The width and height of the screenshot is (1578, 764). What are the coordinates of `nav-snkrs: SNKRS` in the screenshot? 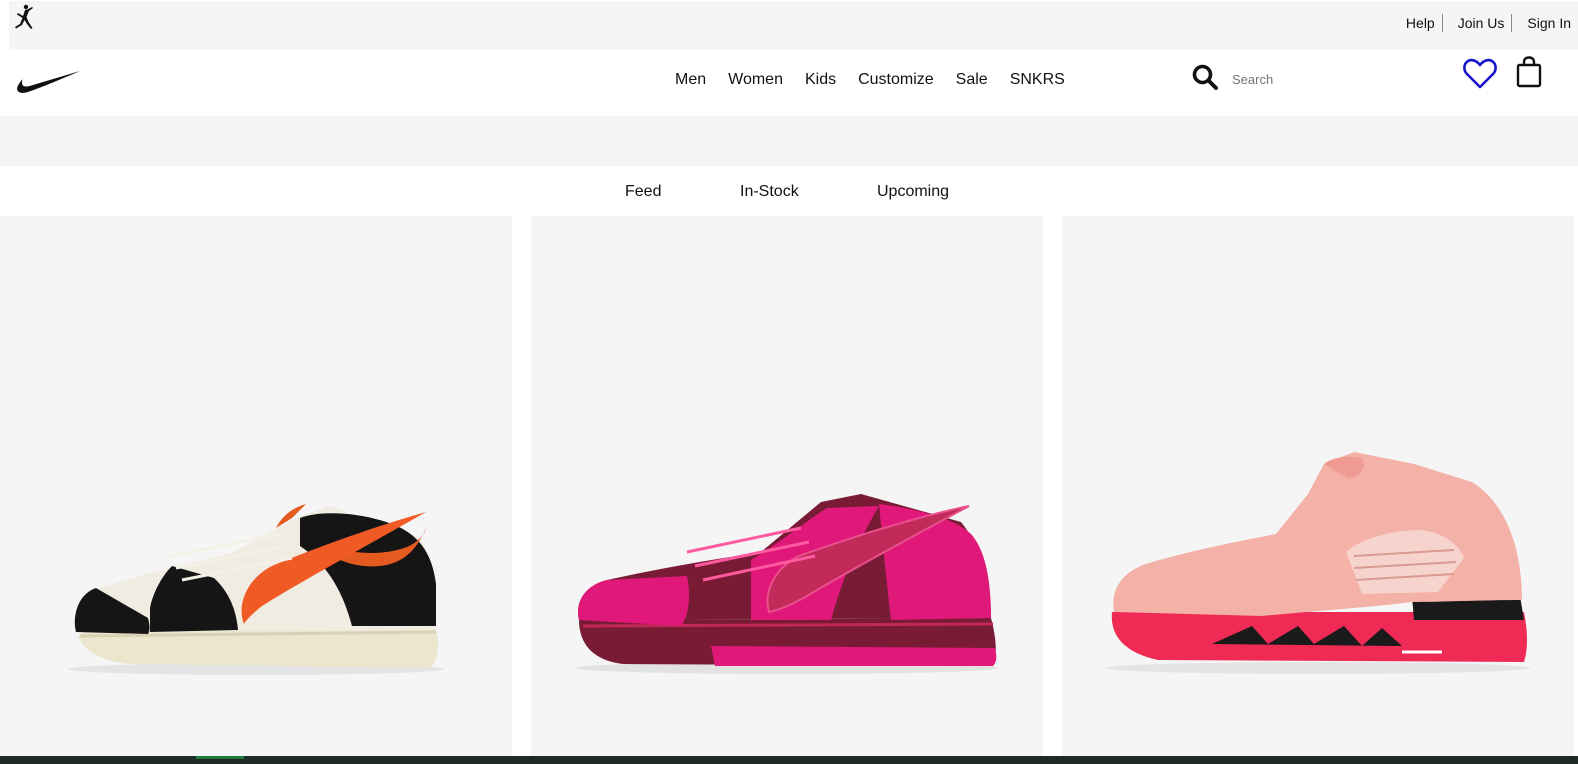 It's located at (1037, 80).